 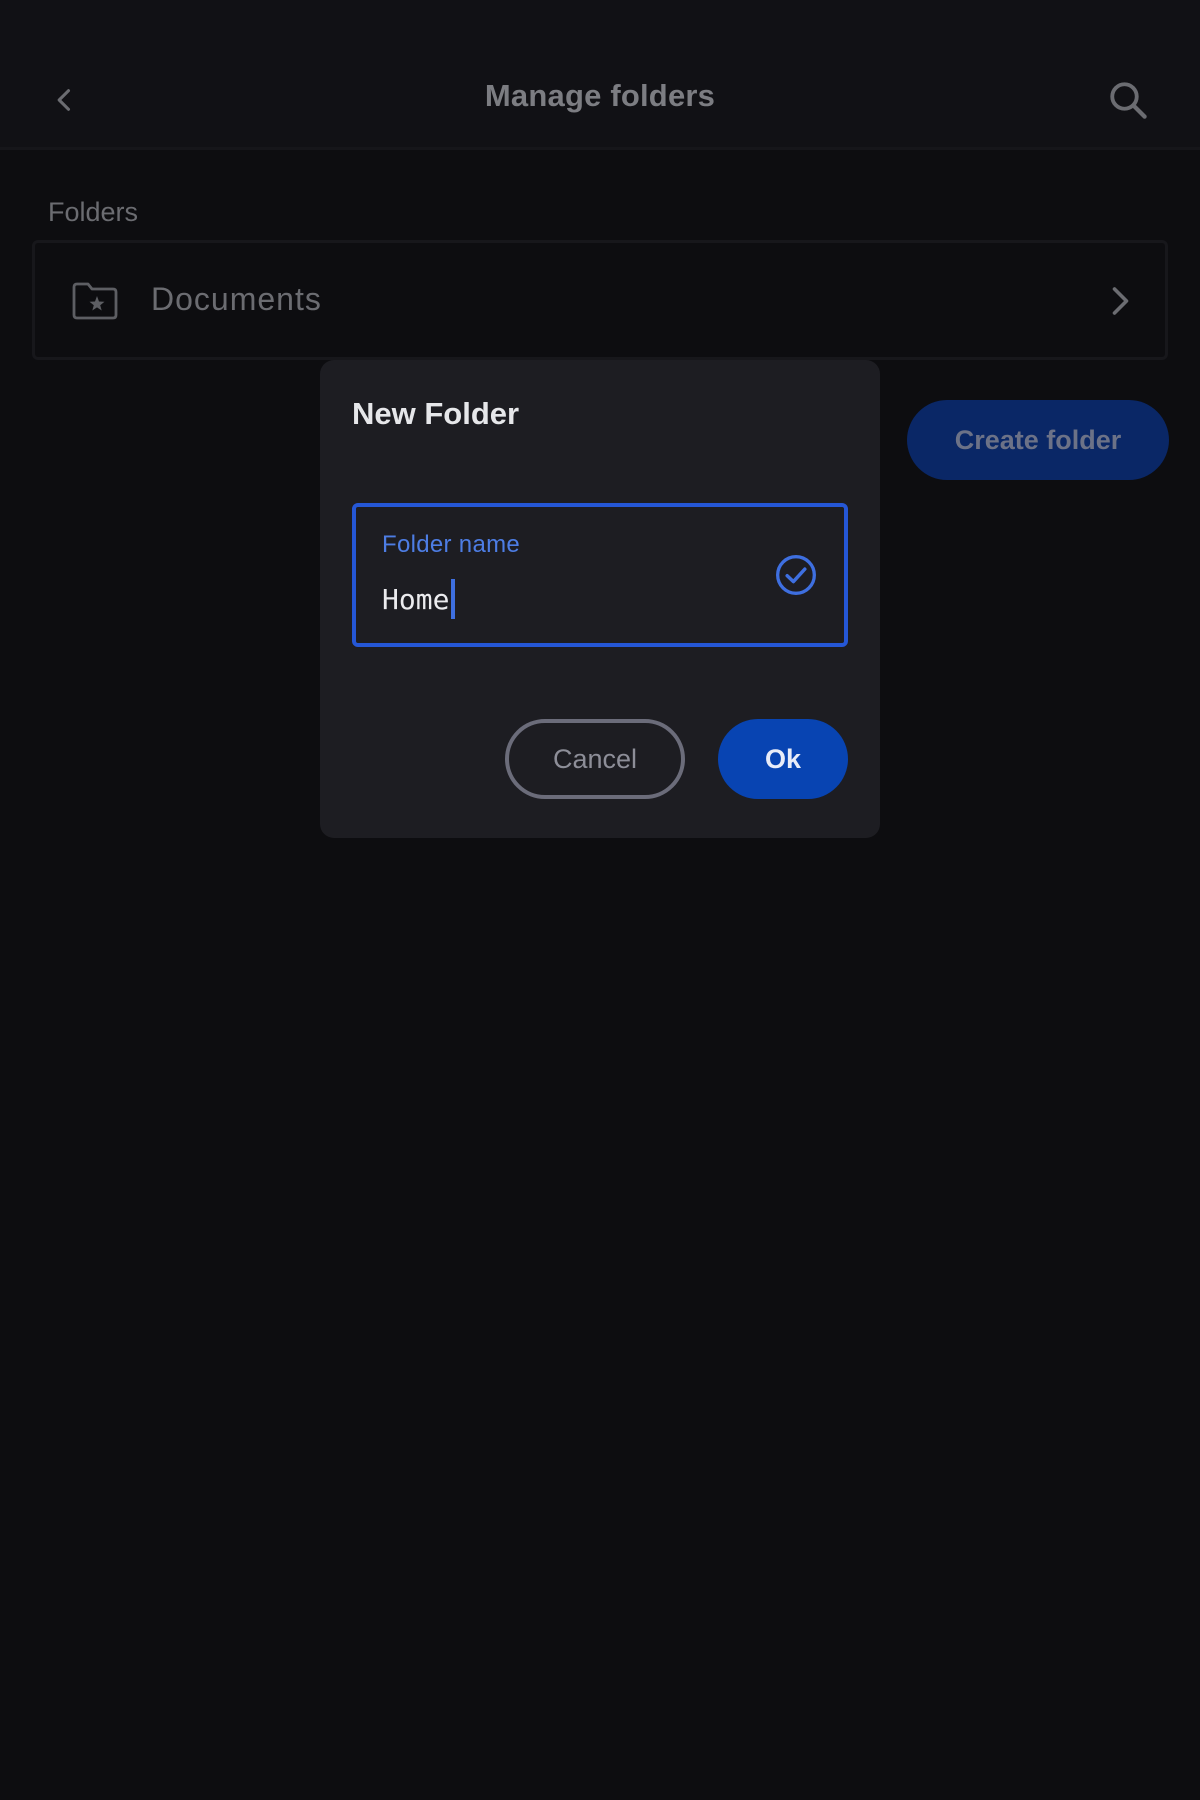 I want to click on chevron-right-icon, so click(x=1120, y=301).